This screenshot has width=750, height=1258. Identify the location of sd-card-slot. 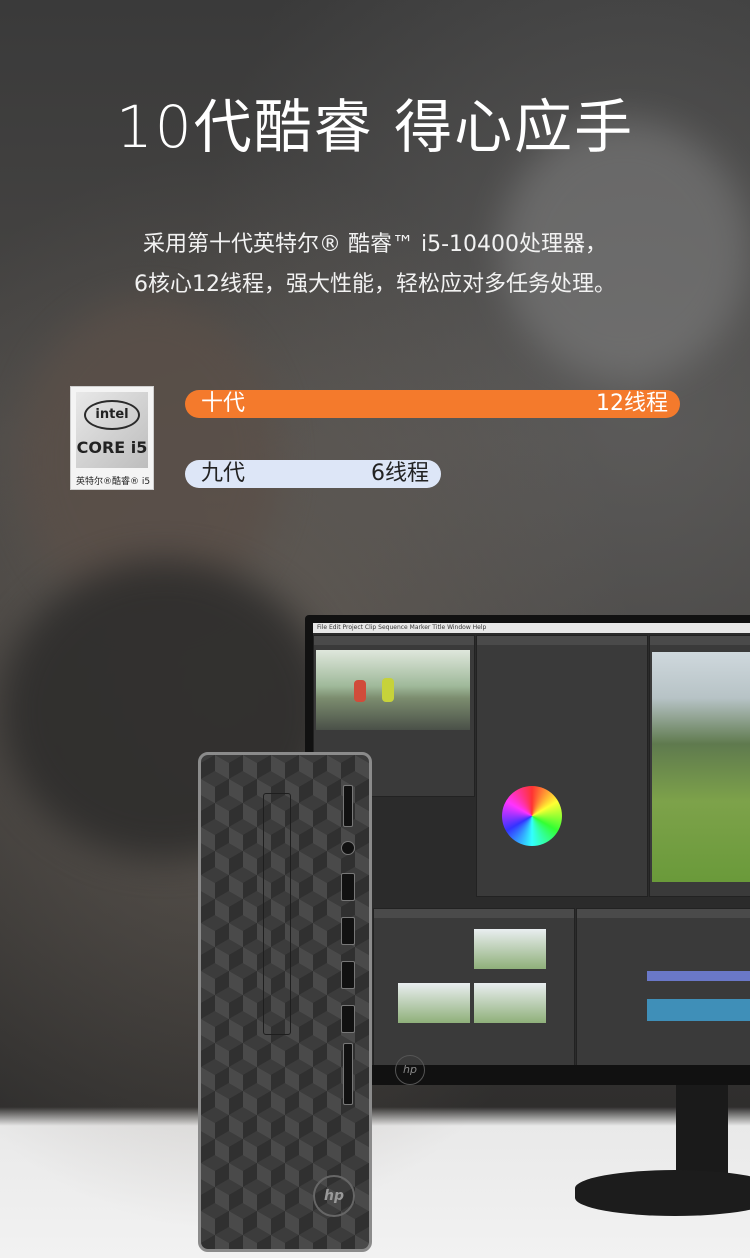
(348, 1074).